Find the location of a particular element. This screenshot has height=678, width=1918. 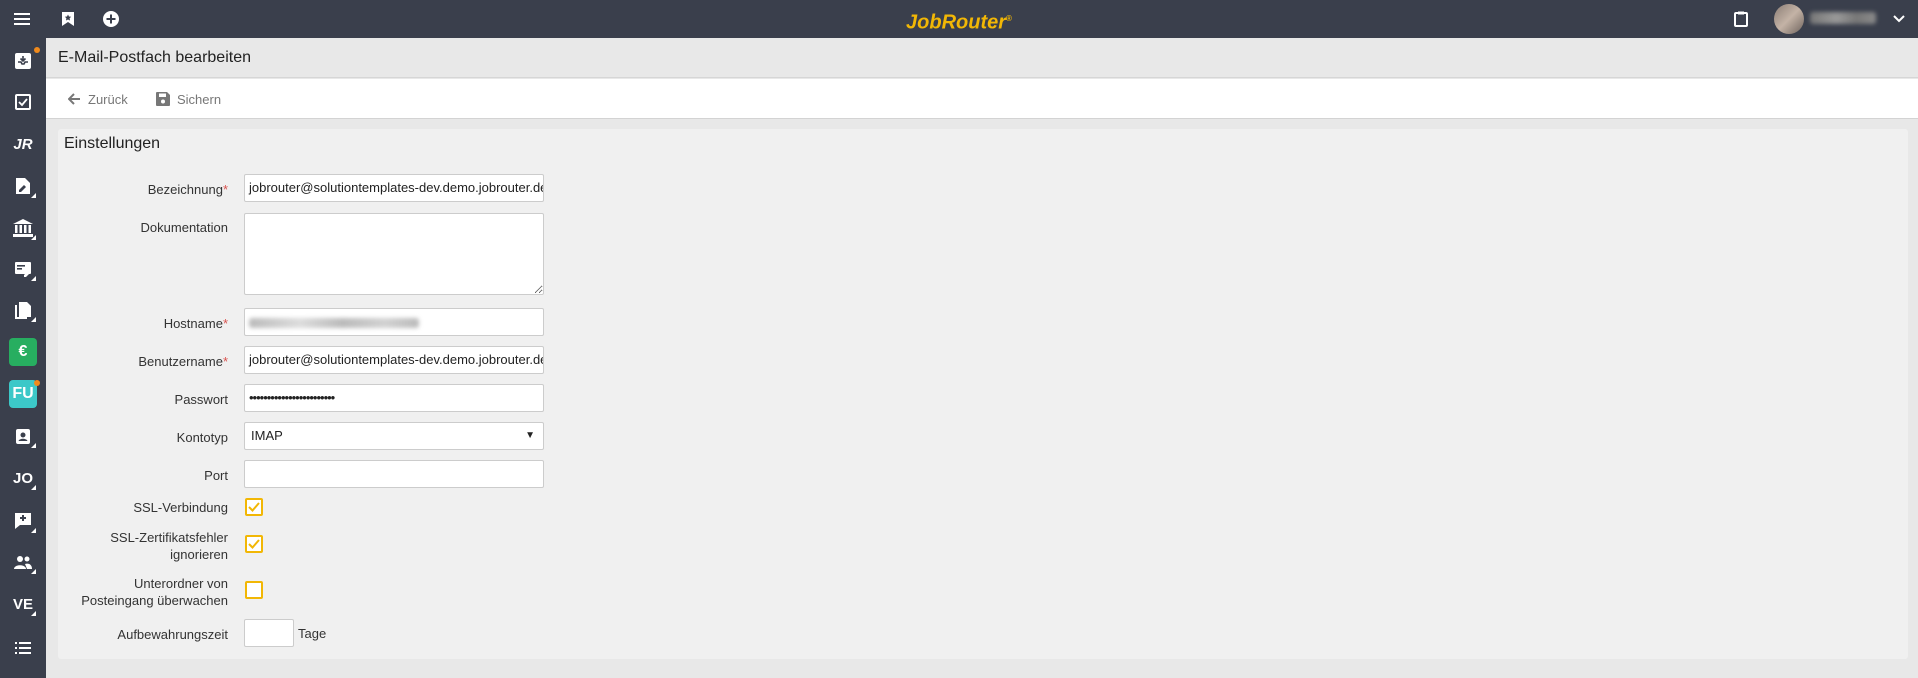

feedback-icon is located at coordinates (23, 521).